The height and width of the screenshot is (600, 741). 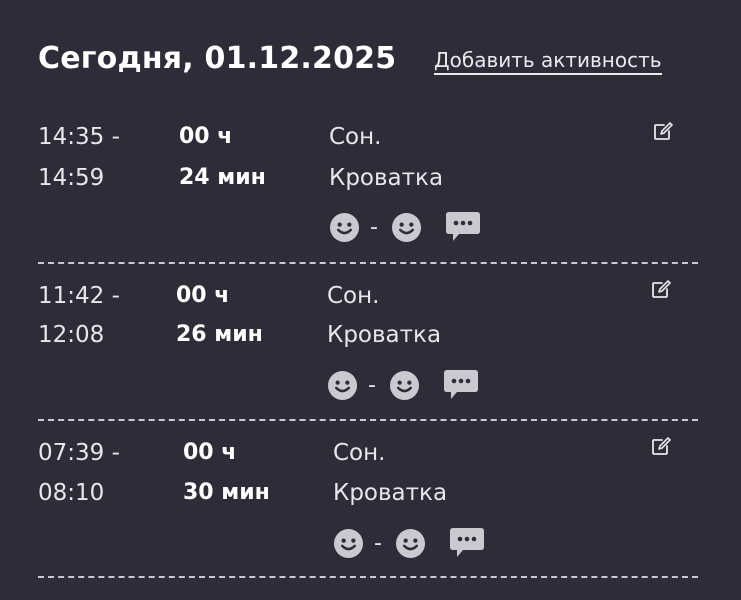 I want to click on start-time: 11:42 -, so click(x=79, y=296).